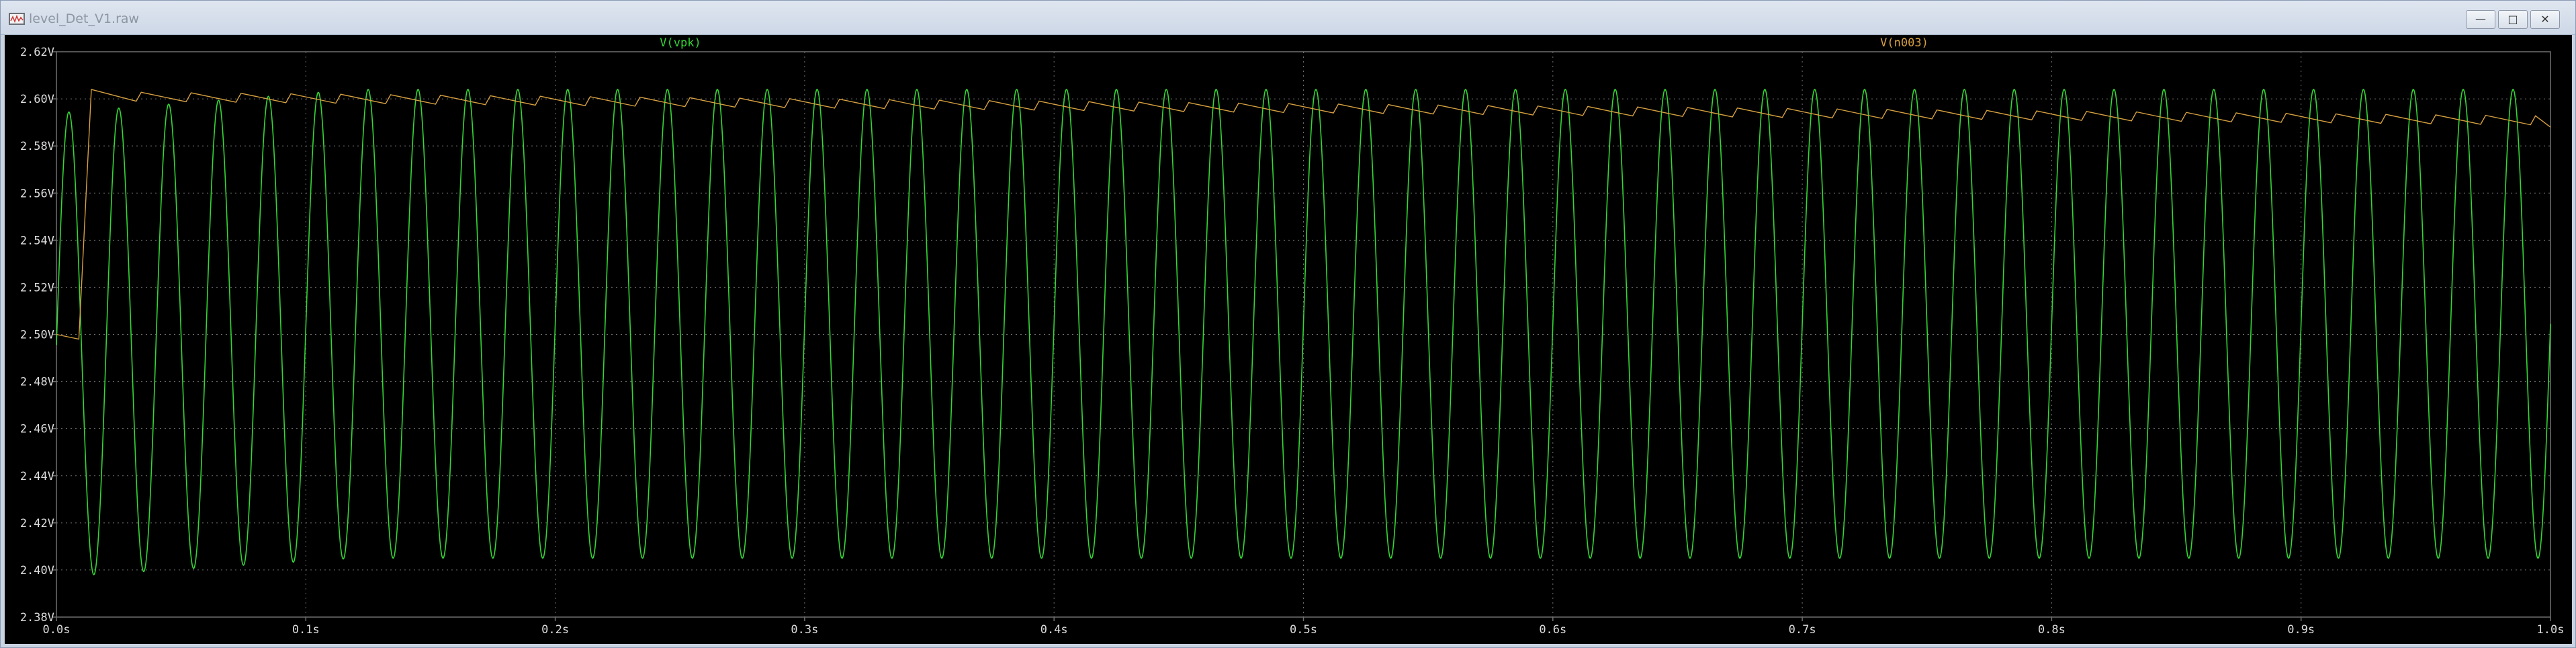  Describe the element at coordinates (2545, 19) in the screenshot. I see `close-button: ✕` at that location.